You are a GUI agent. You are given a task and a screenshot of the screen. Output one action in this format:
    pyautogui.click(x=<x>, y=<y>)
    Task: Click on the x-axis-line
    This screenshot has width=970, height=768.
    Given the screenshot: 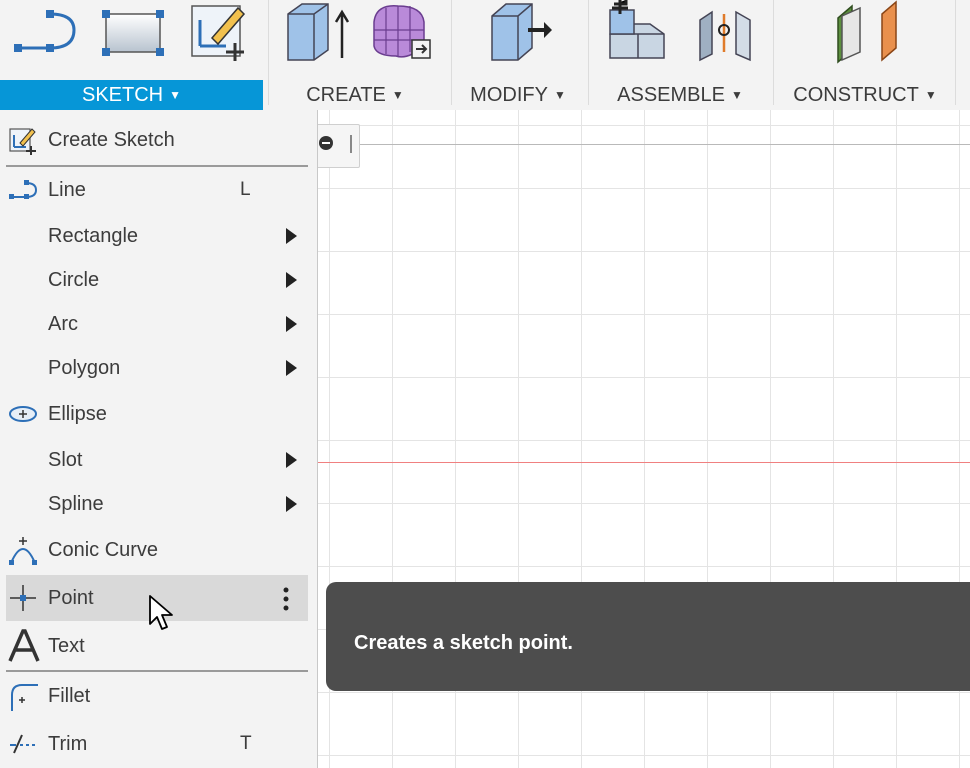 What is the action you would take?
    pyautogui.click(x=644, y=462)
    